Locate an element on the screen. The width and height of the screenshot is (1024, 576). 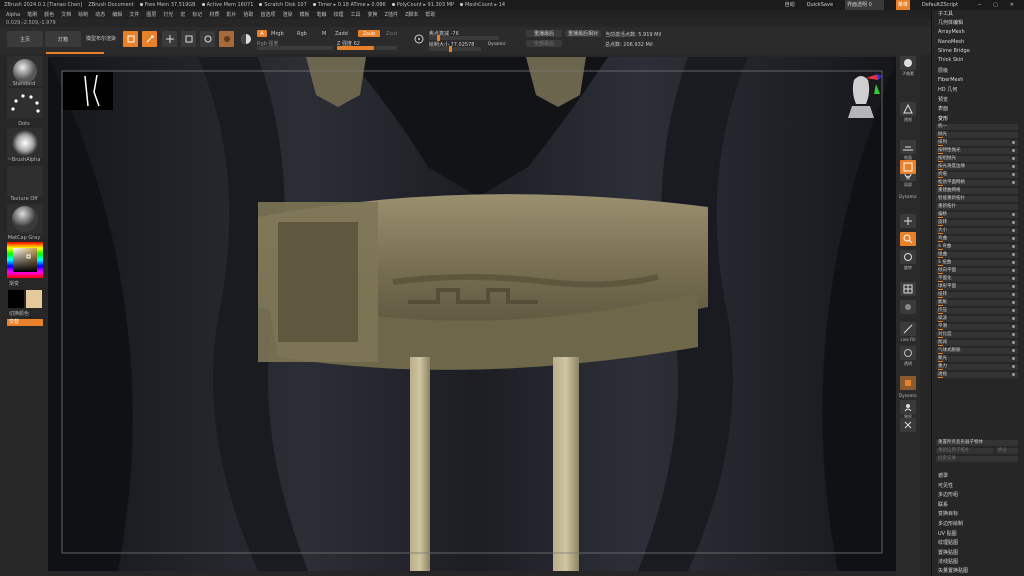
deform-smooth: 平滑 is located at coordinates (977, 327).